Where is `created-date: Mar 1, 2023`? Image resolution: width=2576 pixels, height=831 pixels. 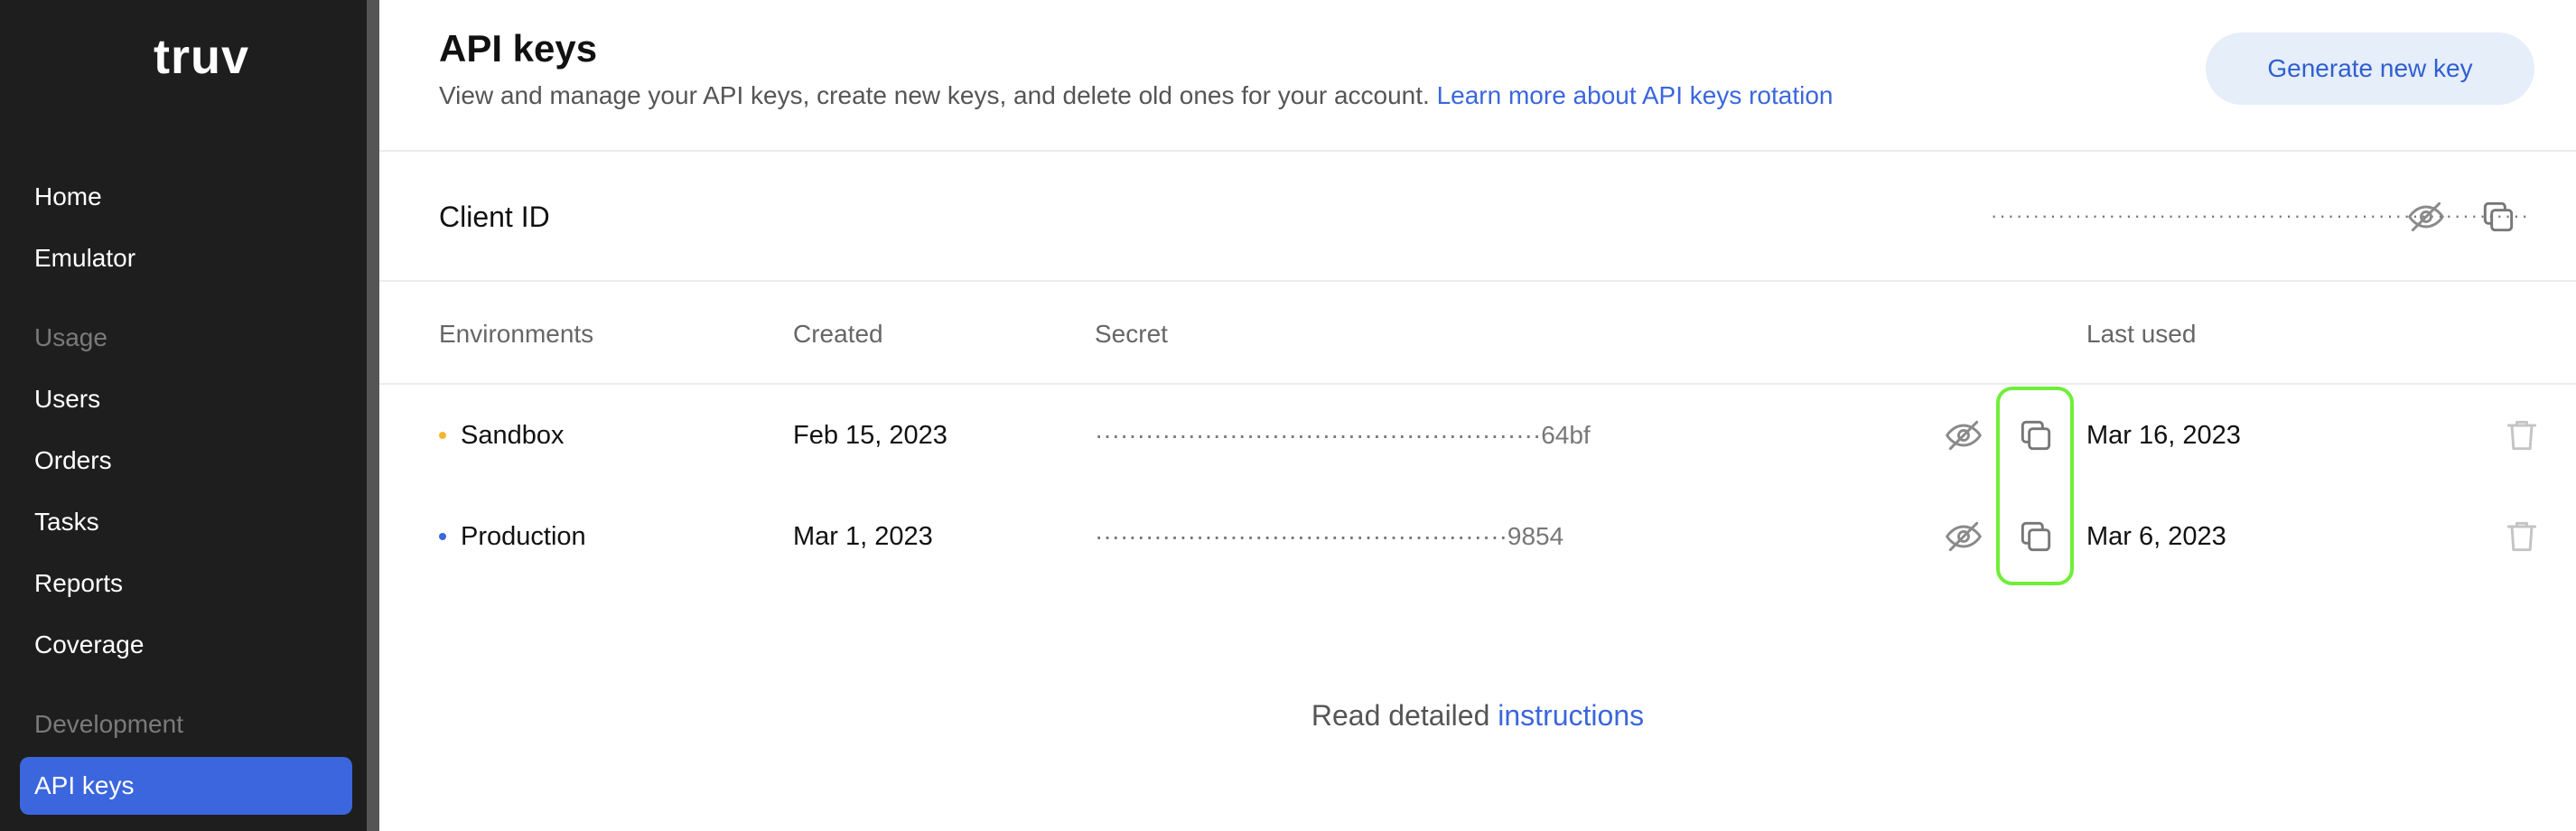
created-date: Mar 1, 2023 is located at coordinates (863, 536).